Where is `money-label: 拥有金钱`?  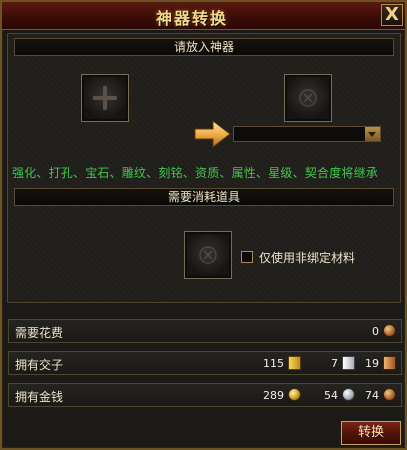 money-label: 拥有金钱 is located at coordinates (39, 397).